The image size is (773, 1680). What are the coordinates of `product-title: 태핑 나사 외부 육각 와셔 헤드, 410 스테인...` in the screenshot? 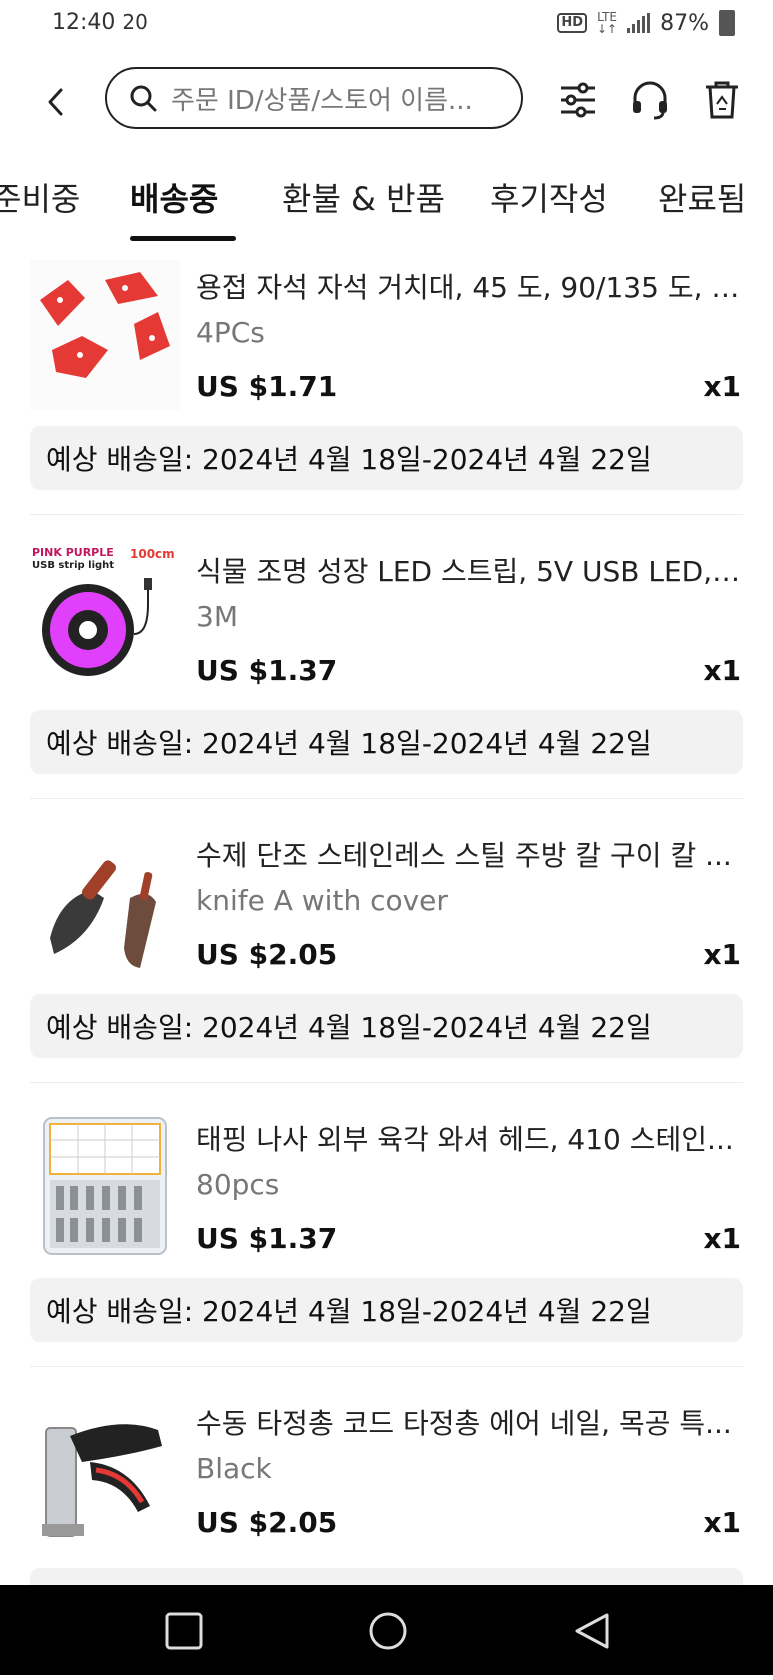 It's located at (468, 1138).